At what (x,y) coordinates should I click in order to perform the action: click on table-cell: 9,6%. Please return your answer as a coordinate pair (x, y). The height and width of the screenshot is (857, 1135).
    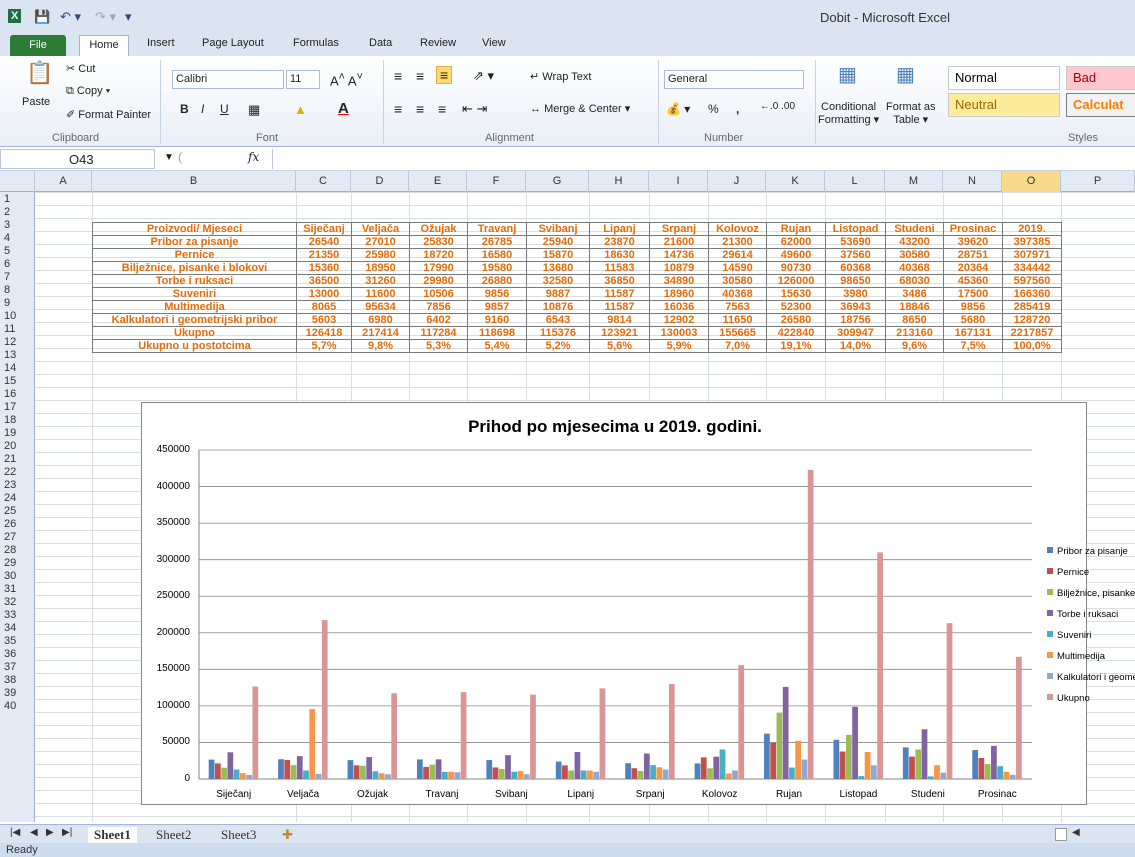
    Looking at the image, I should click on (914, 346).